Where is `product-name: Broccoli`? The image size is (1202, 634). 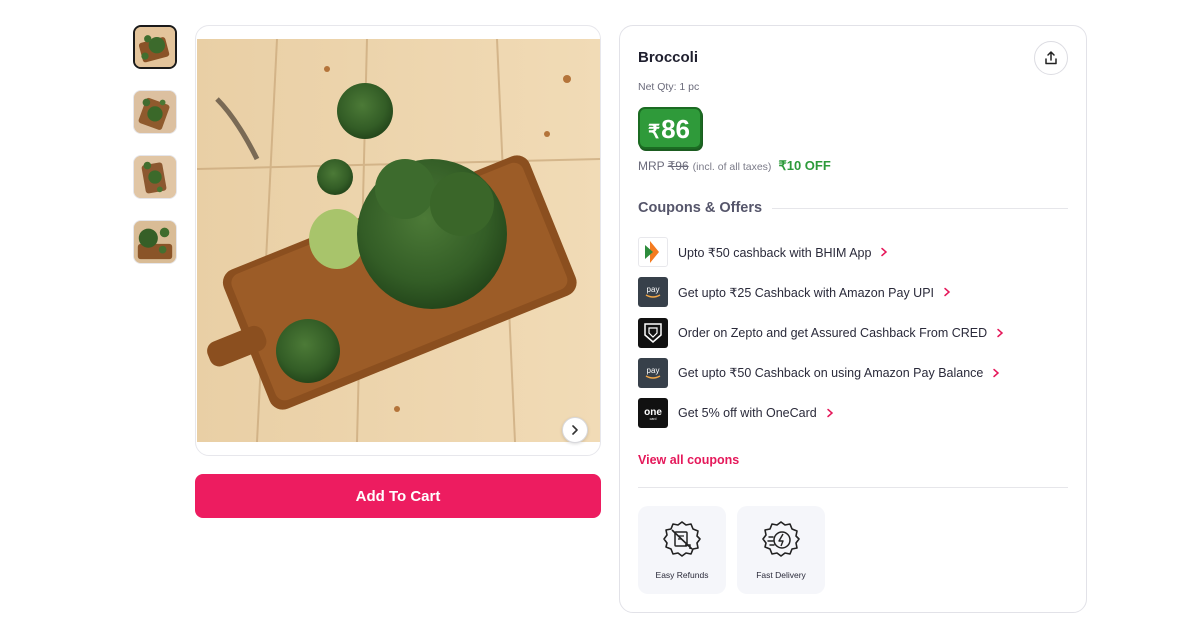
product-name: Broccoli is located at coordinates (668, 57).